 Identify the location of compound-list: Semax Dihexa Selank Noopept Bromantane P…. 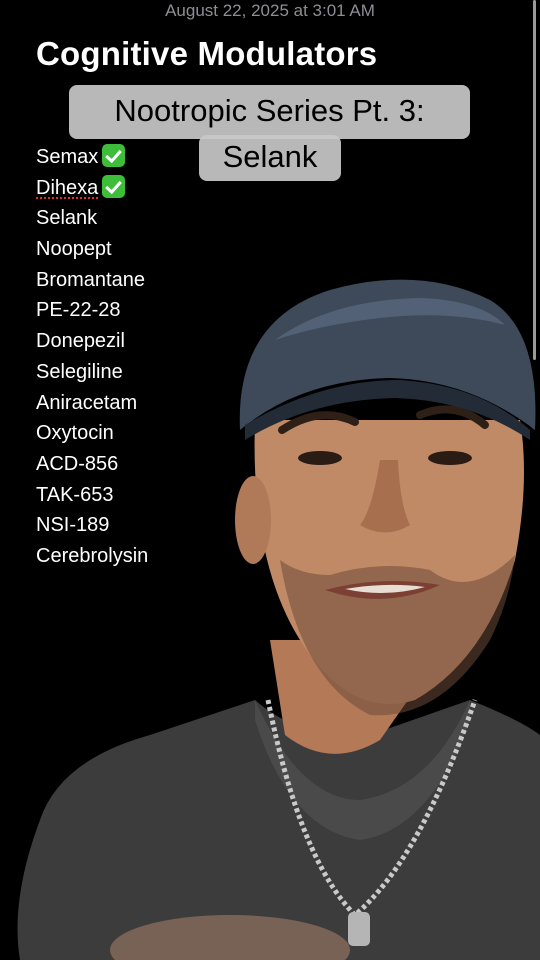
(92, 357).